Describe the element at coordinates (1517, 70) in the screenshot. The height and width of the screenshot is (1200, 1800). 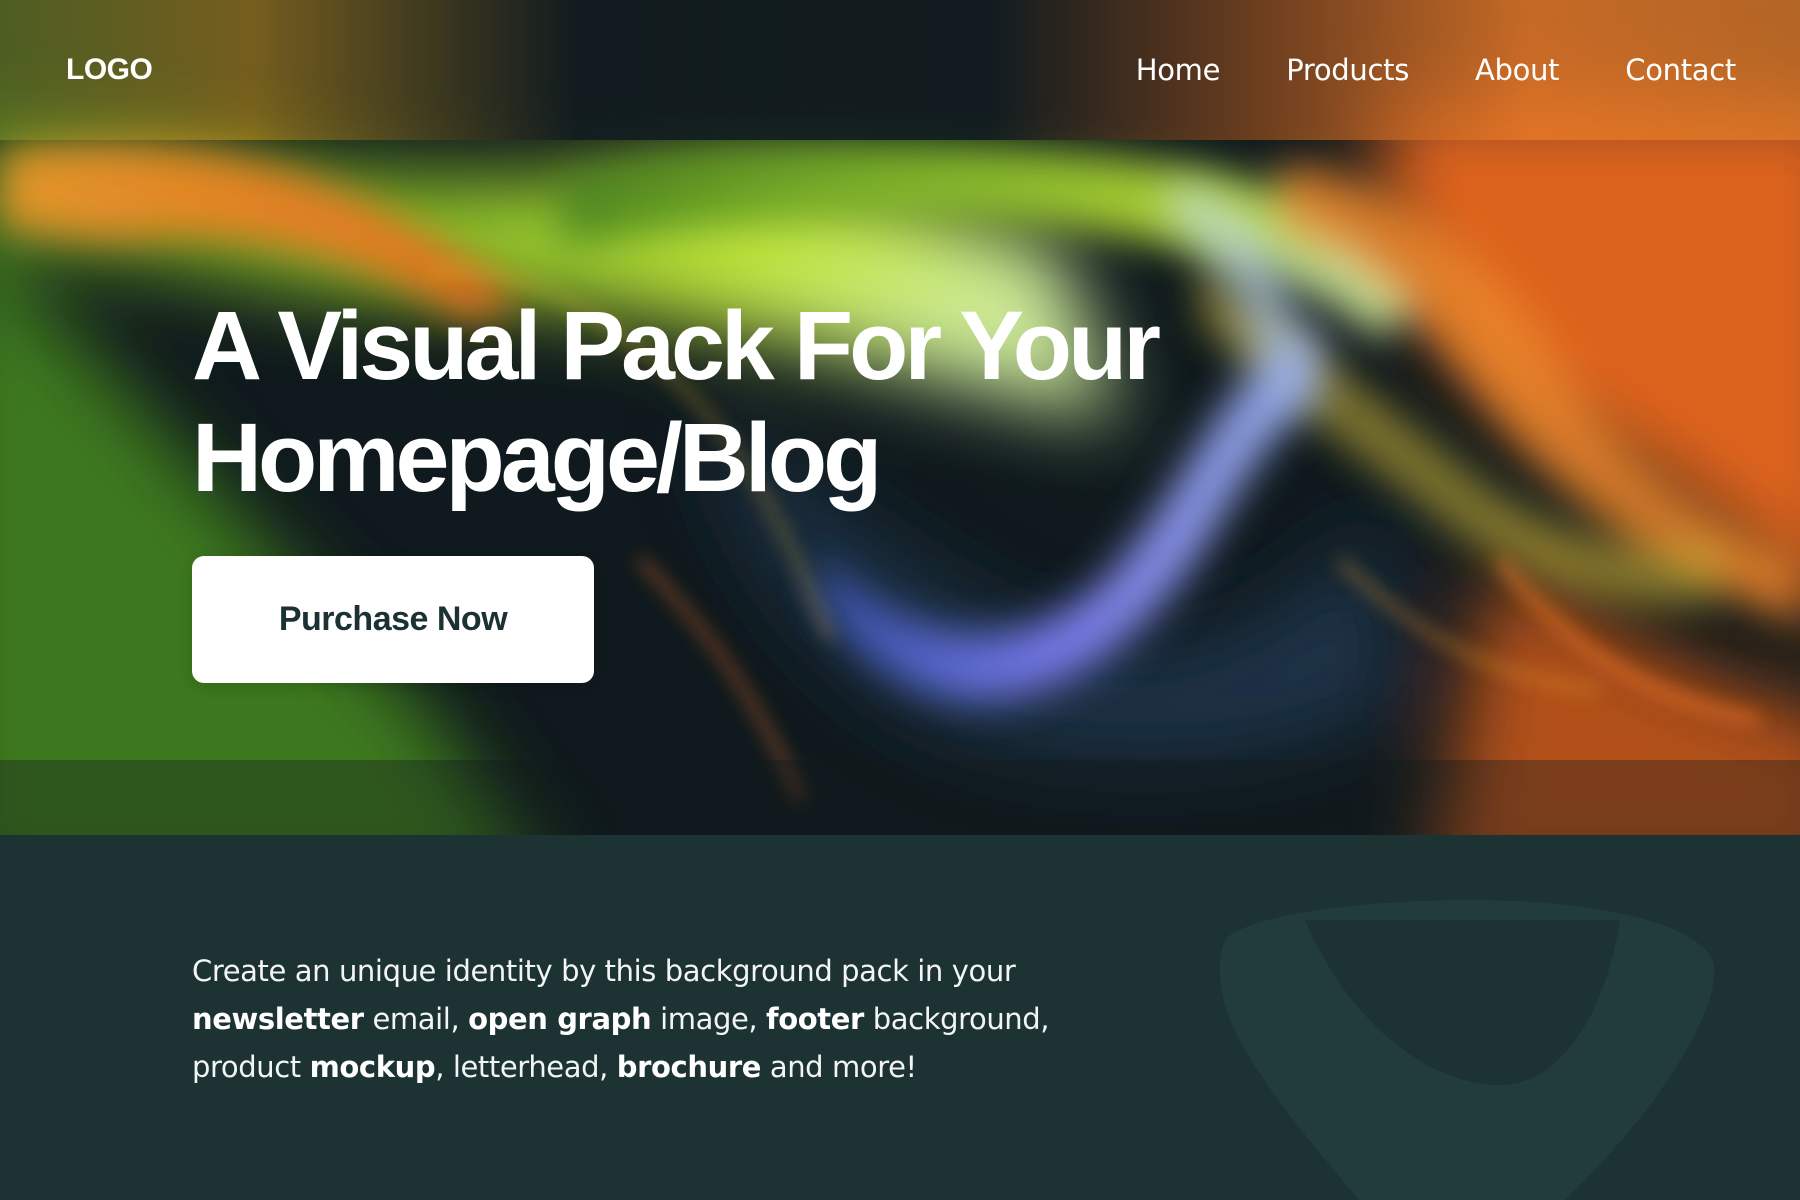
I see `nav-link-about: About` at that location.